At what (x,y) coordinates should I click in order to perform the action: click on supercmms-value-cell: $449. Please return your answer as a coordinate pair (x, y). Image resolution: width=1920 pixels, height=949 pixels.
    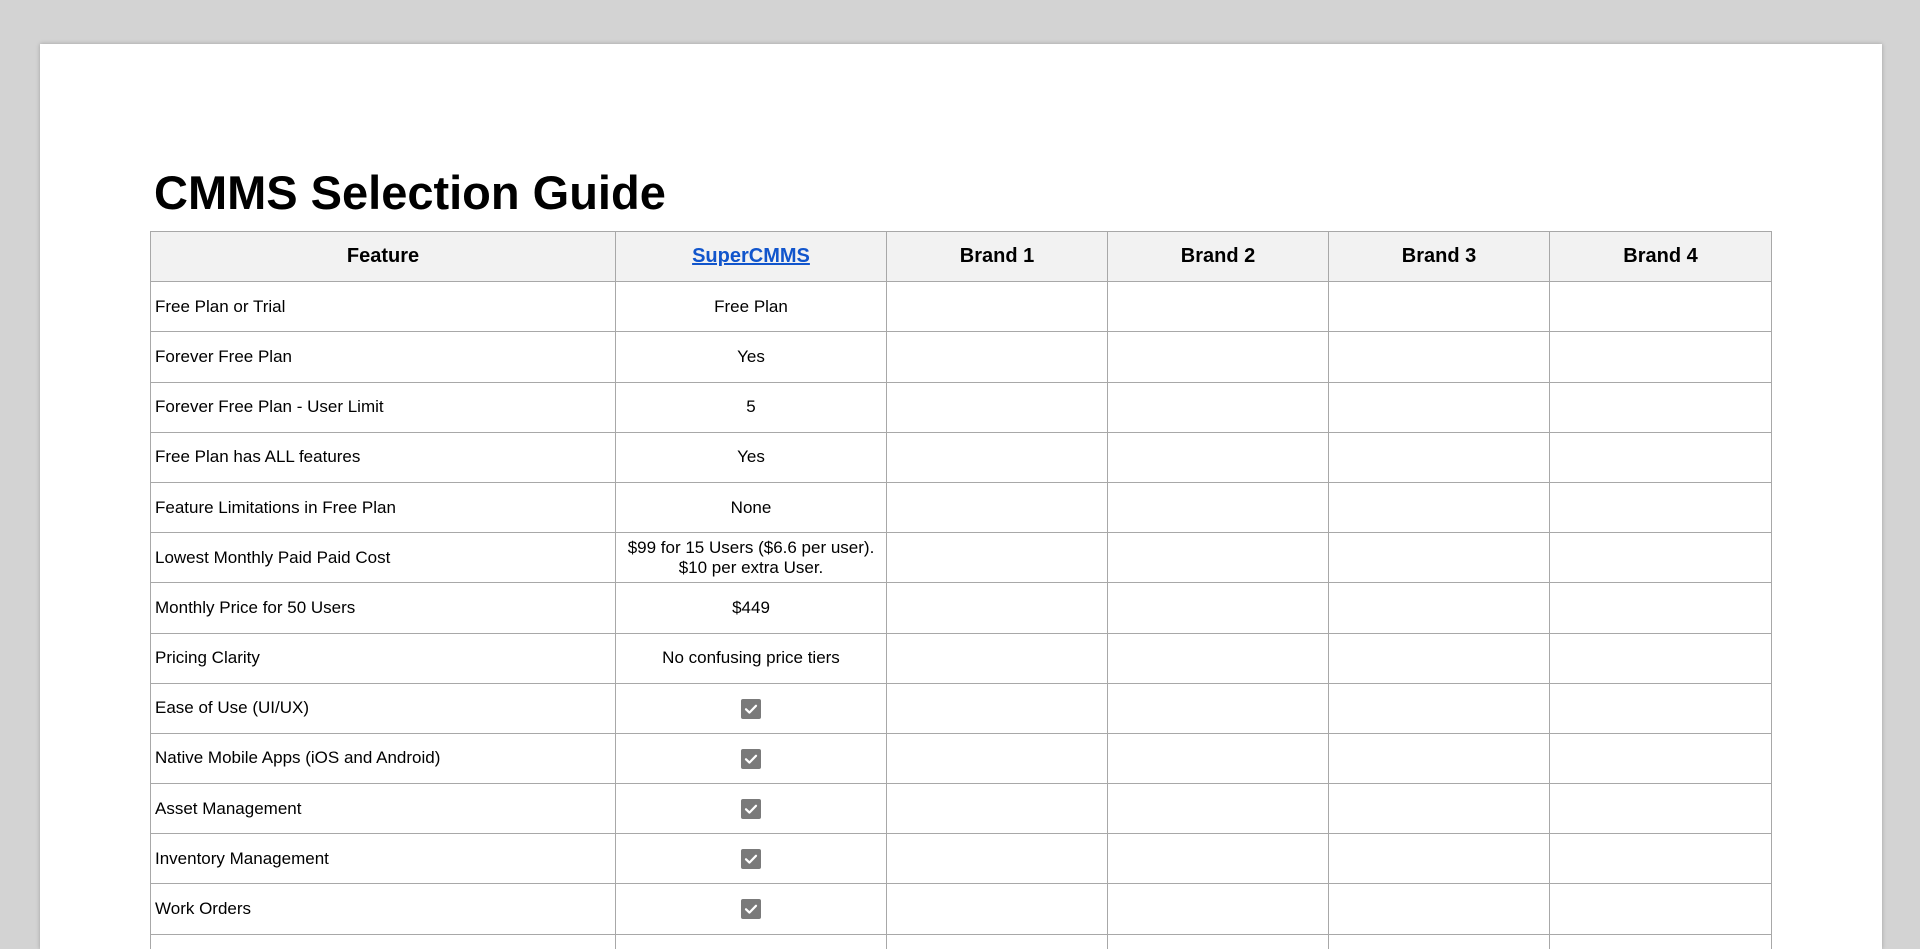
    Looking at the image, I should click on (751, 608).